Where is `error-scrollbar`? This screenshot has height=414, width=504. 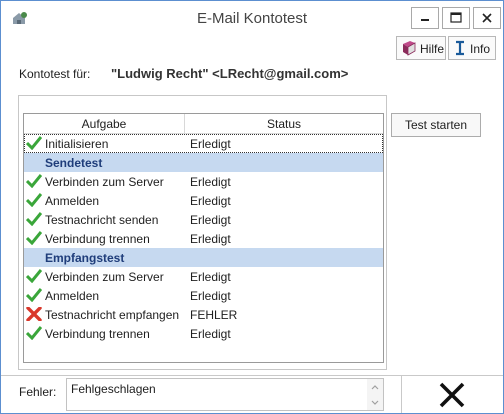
error-scrollbar is located at coordinates (375, 394).